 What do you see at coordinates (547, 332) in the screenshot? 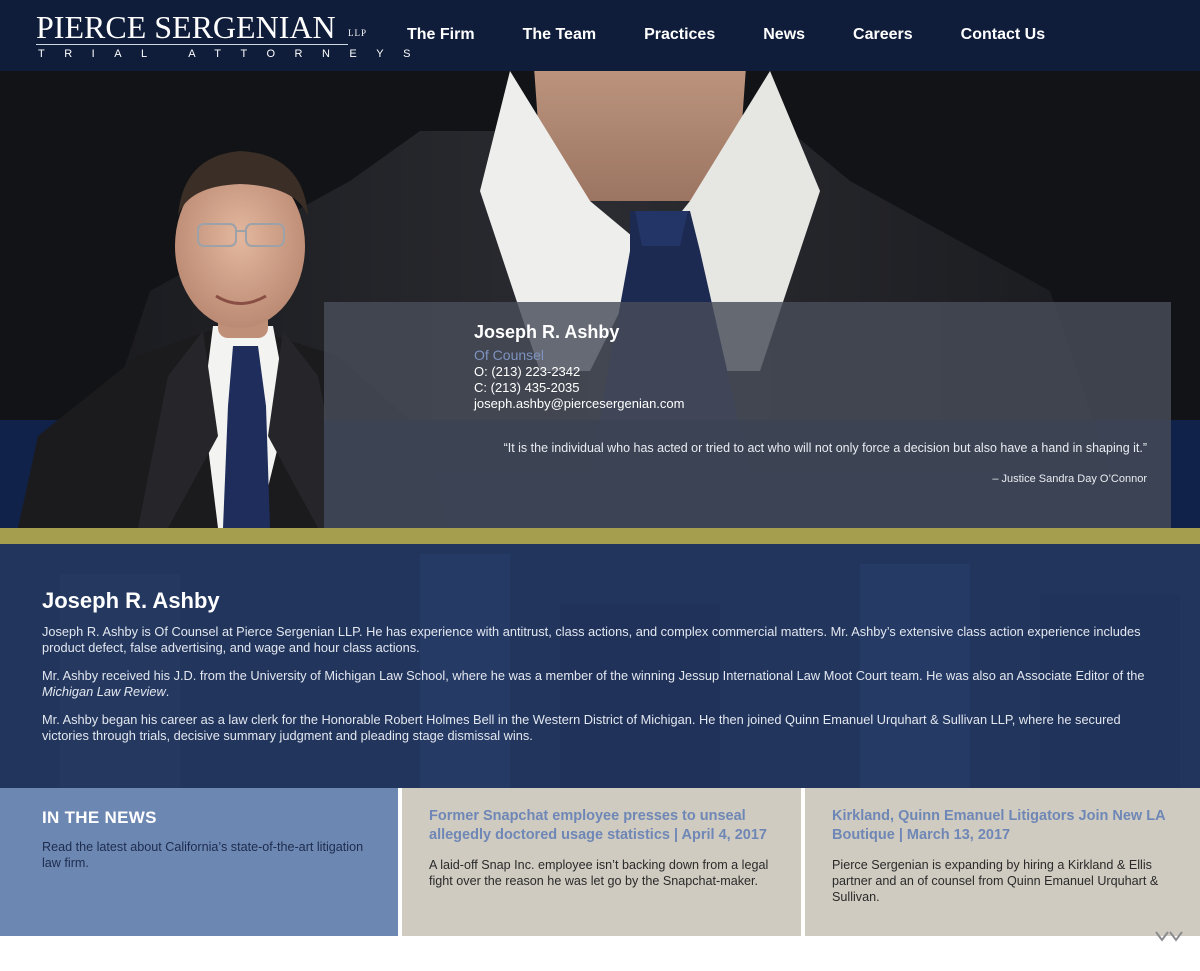
I see `profile-name: Joseph R. Ashby` at bounding box center [547, 332].